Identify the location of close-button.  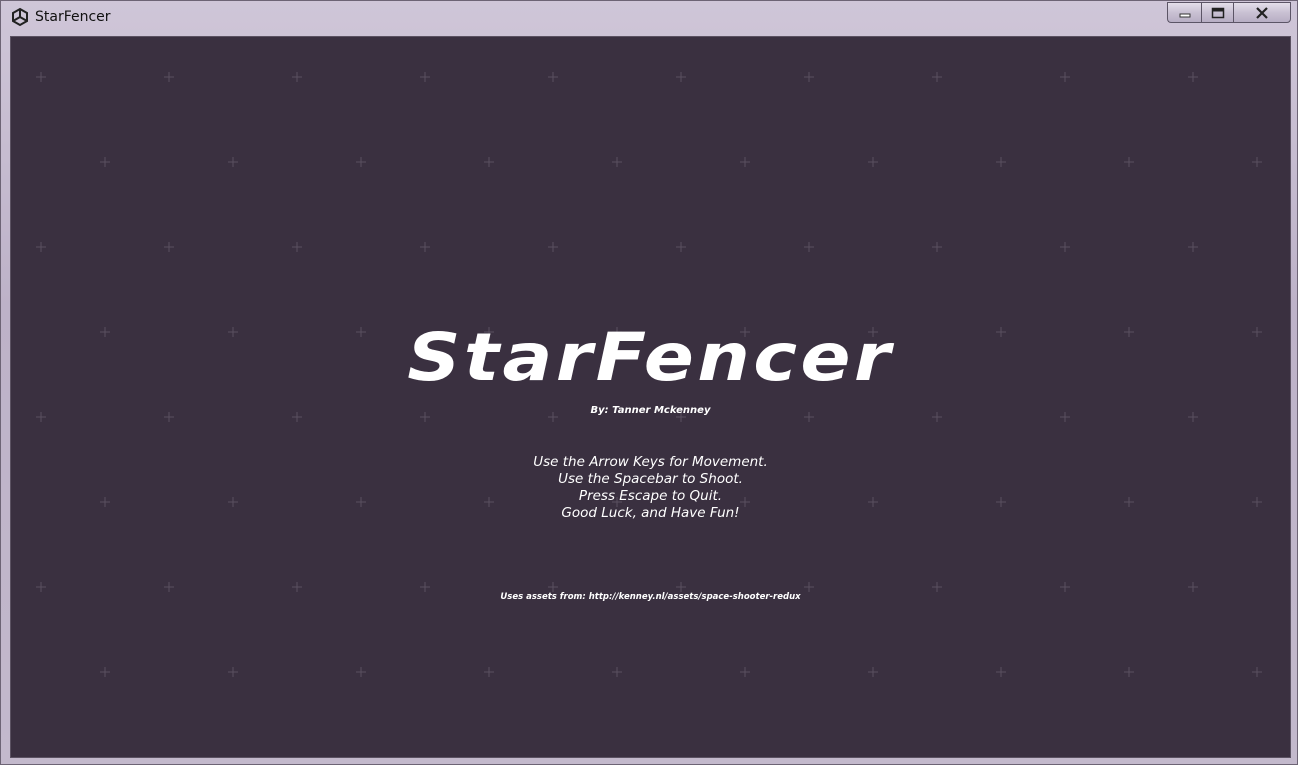
(1262, 12).